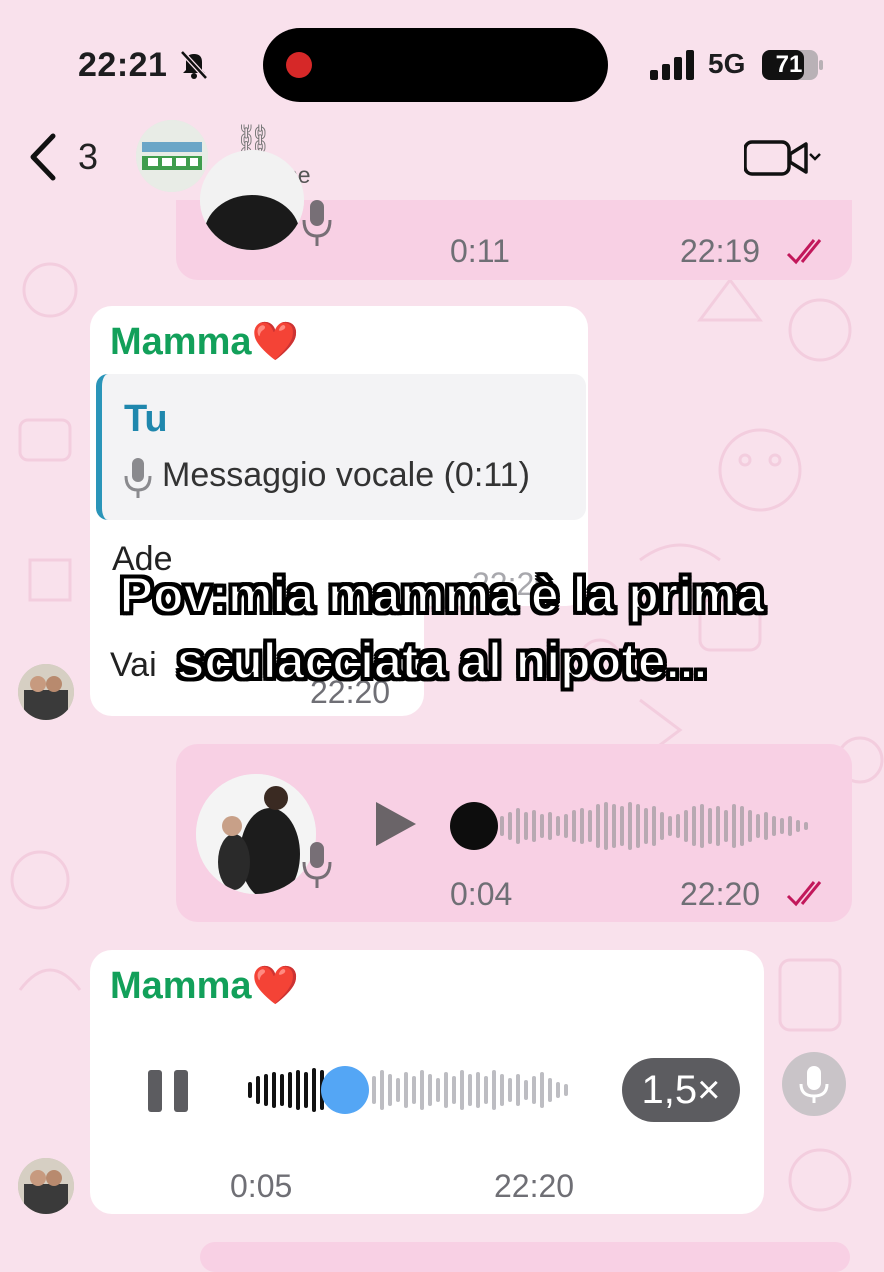 The image size is (884, 1272). Describe the element at coordinates (720, 251) in the screenshot. I see `message-time: 22:19` at that location.